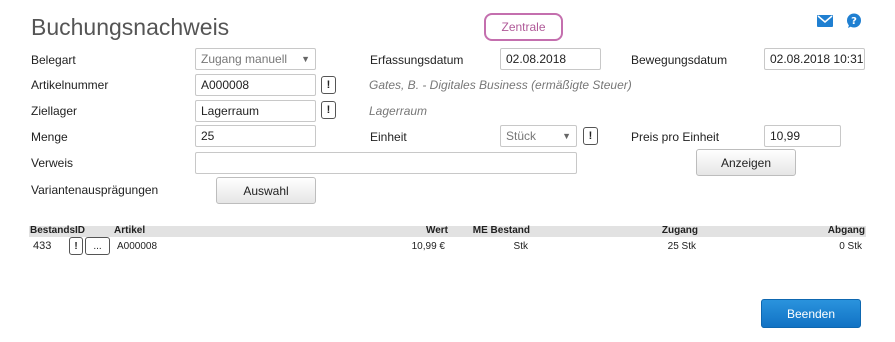 The height and width of the screenshot is (342, 895). Describe the element at coordinates (328, 110) in the screenshot. I see `ziellager-lookup-button: !` at that location.